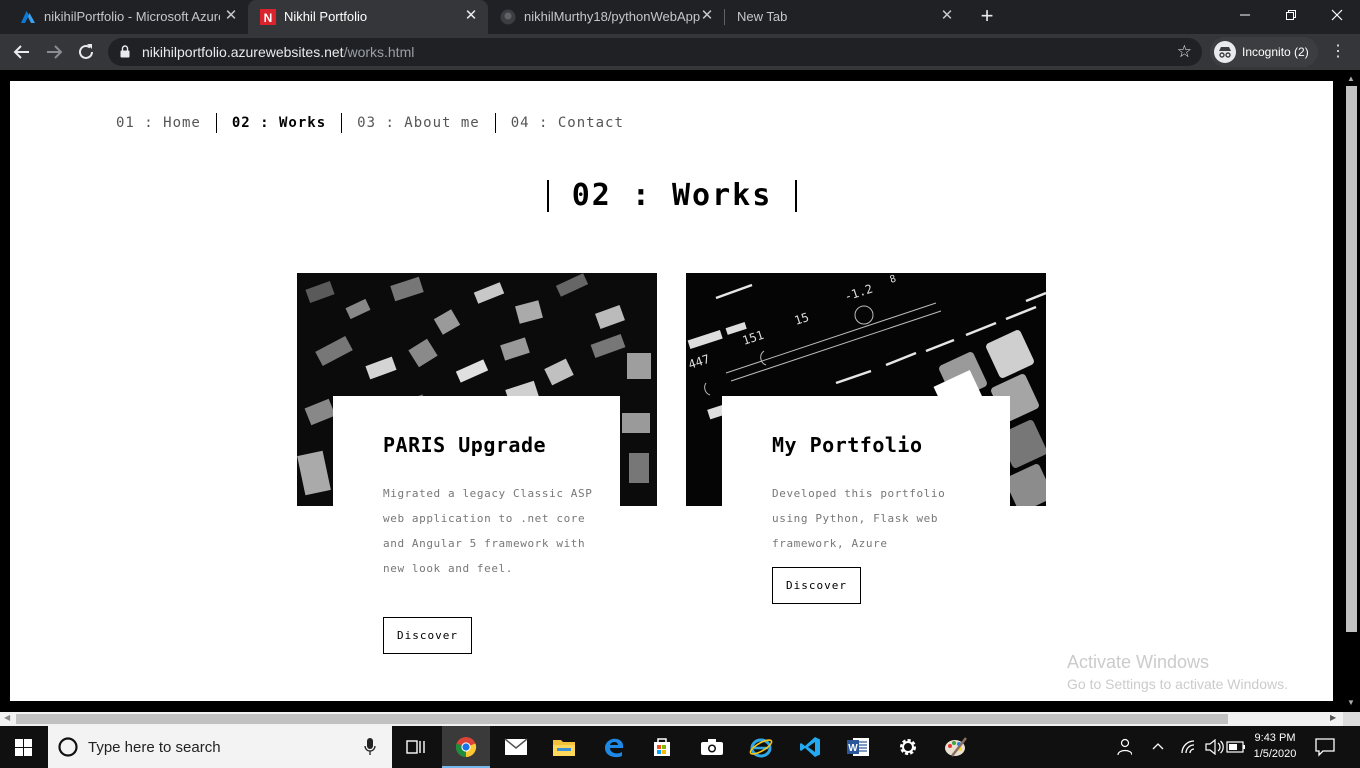 The image size is (1360, 768). What do you see at coordinates (1275, 738) in the screenshot?
I see `clock-time: 9:43 PM` at bounding box center [1275, 738].